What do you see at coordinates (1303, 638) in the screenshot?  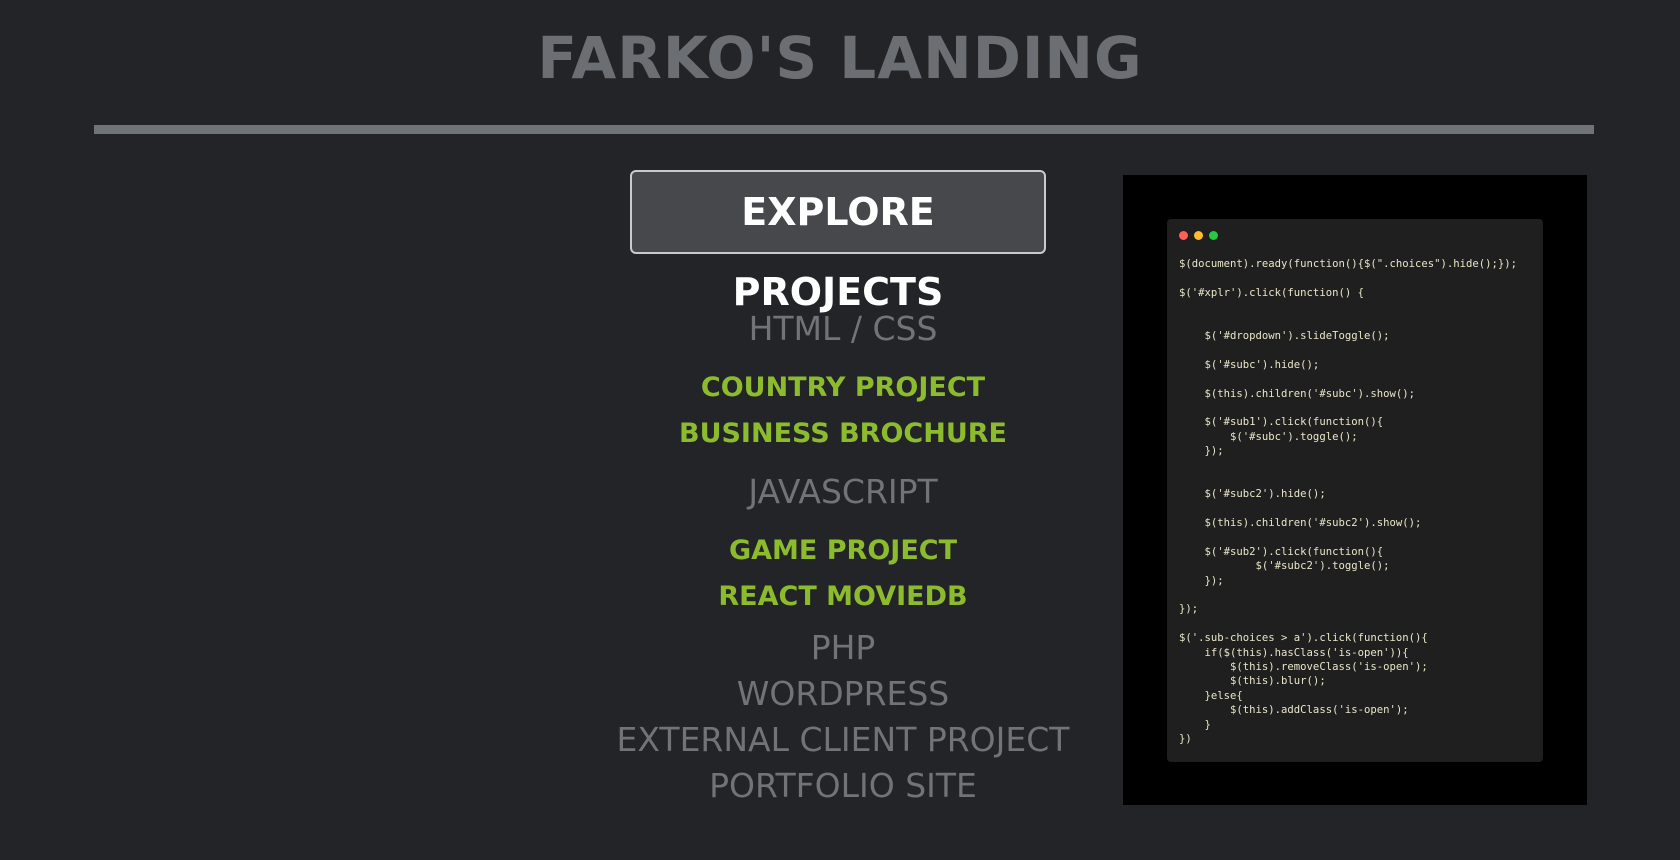 I see `code-line: $('.sub-choices > a').click(function(){` at bounding box center [1303, 638].